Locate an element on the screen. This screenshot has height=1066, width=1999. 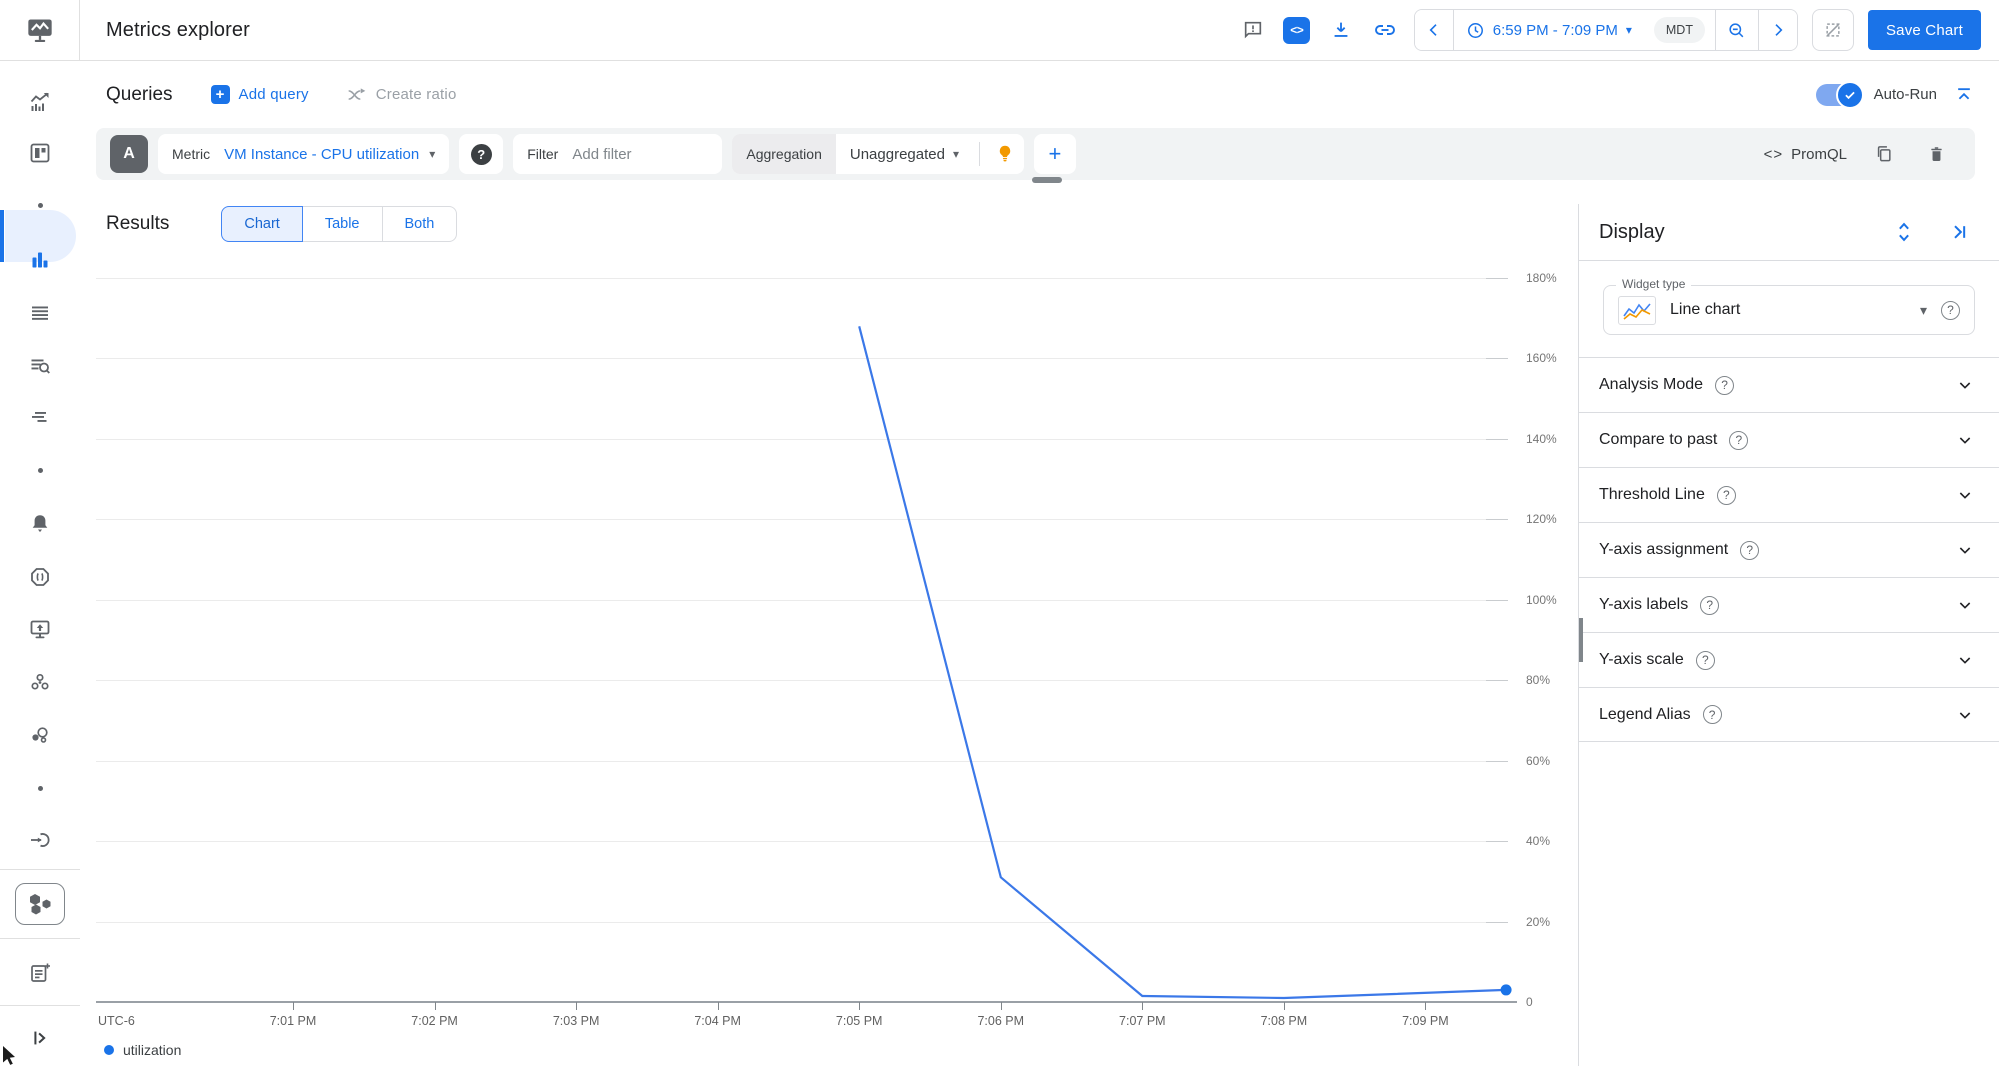
sidebar-item-metrics-explorer is located at coordinates (40, 247).